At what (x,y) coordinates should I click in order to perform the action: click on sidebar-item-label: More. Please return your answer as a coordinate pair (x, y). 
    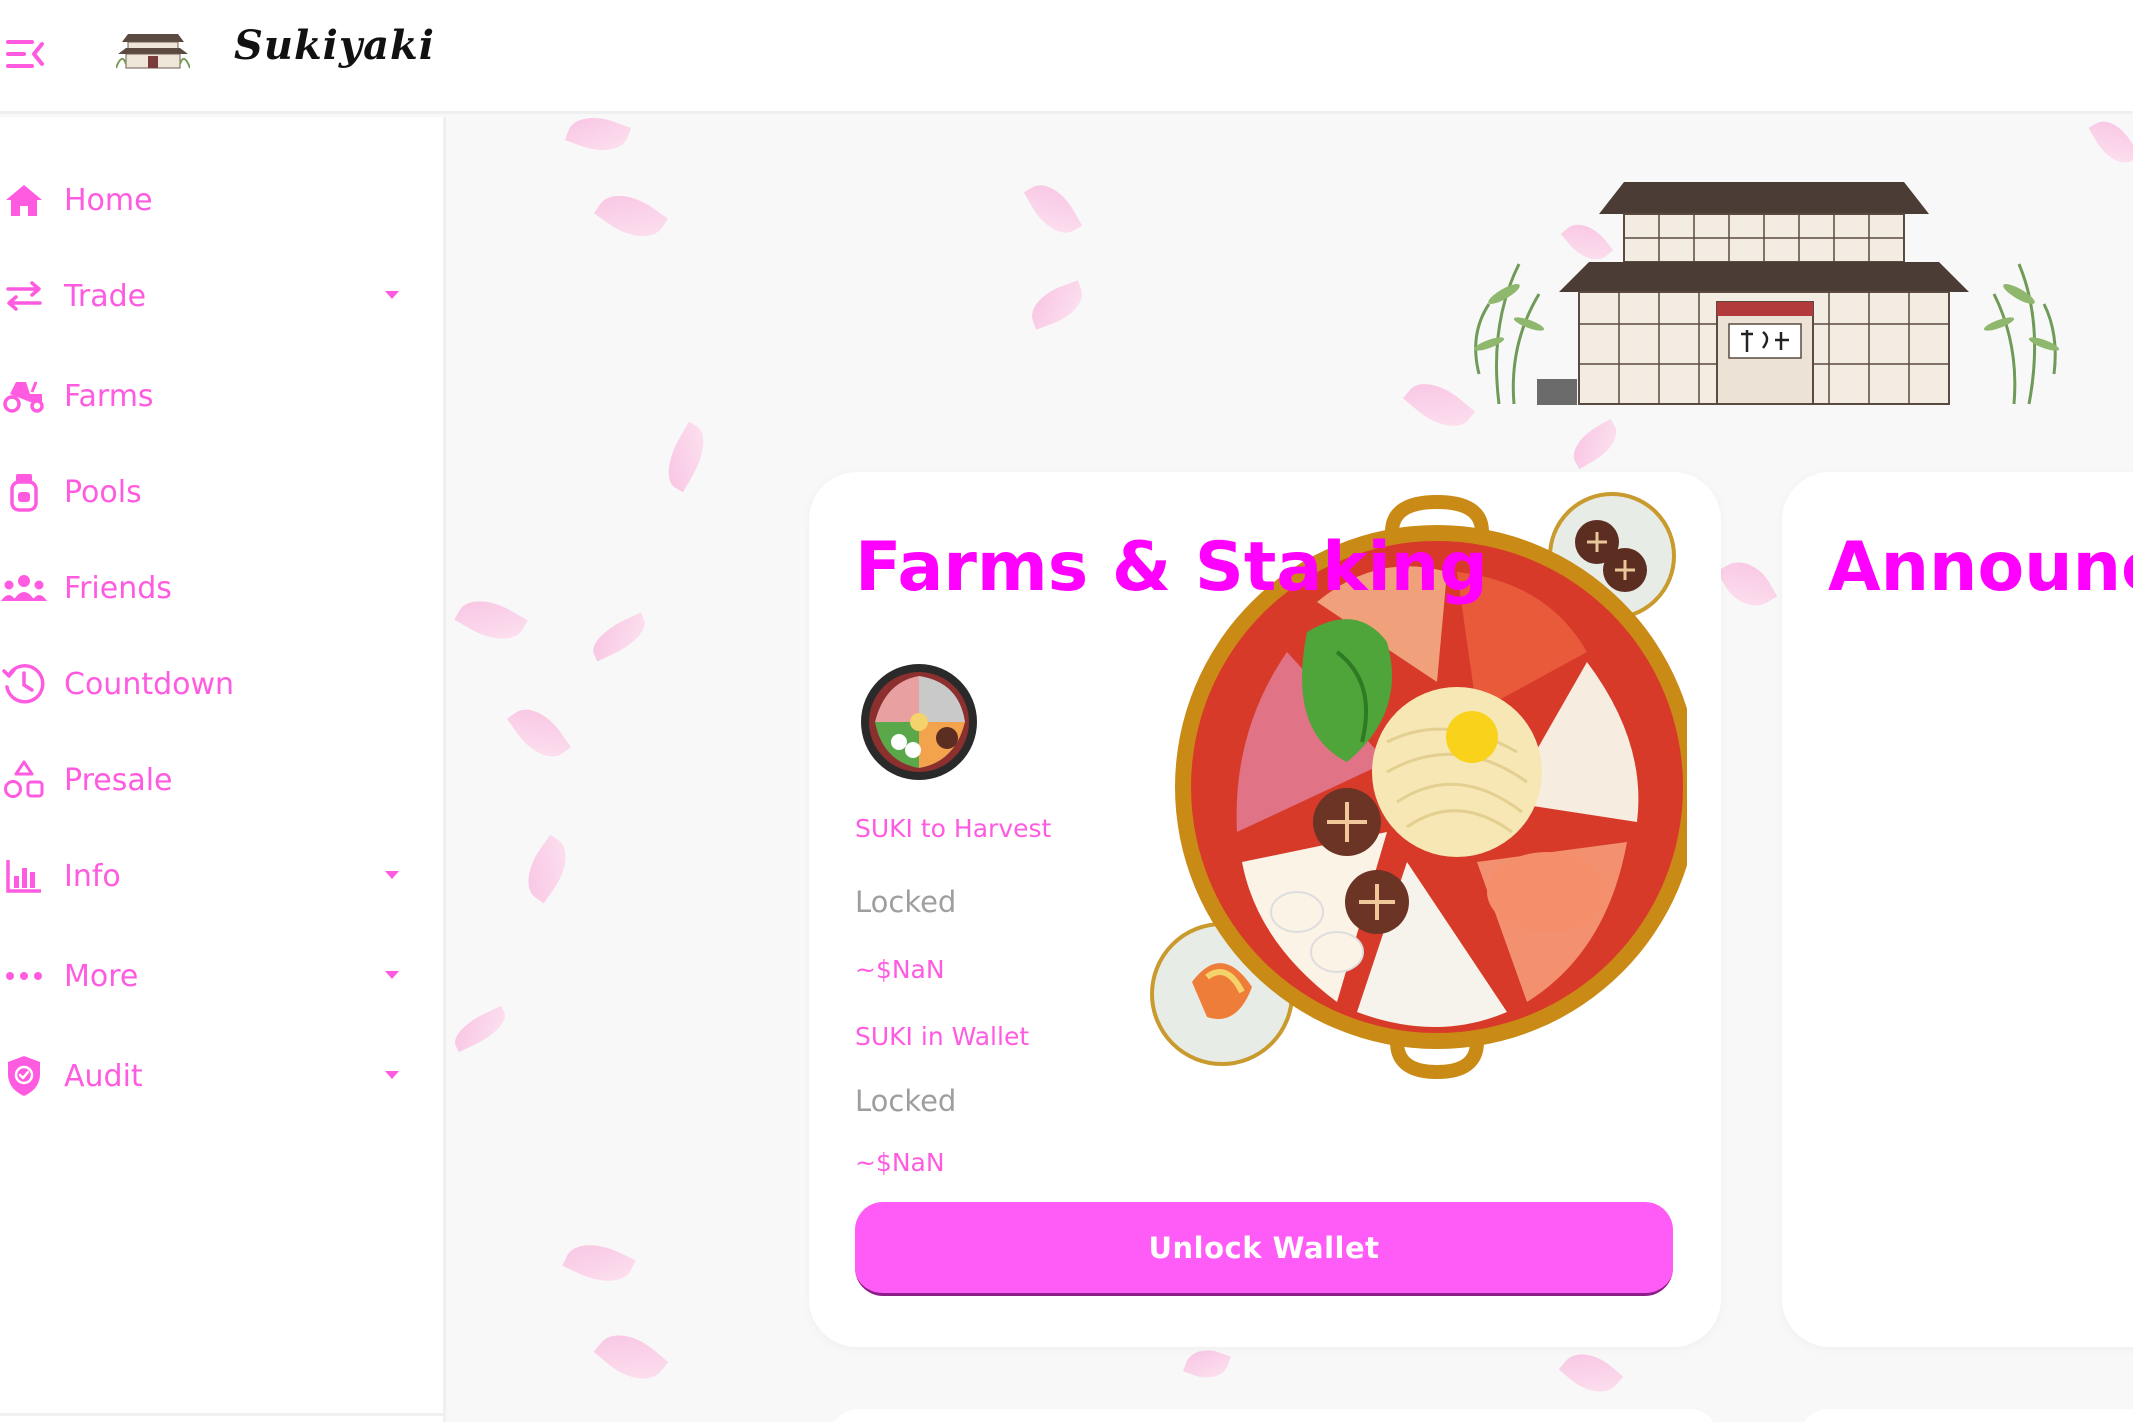
    Looking at the image, I should click on (101, 976).